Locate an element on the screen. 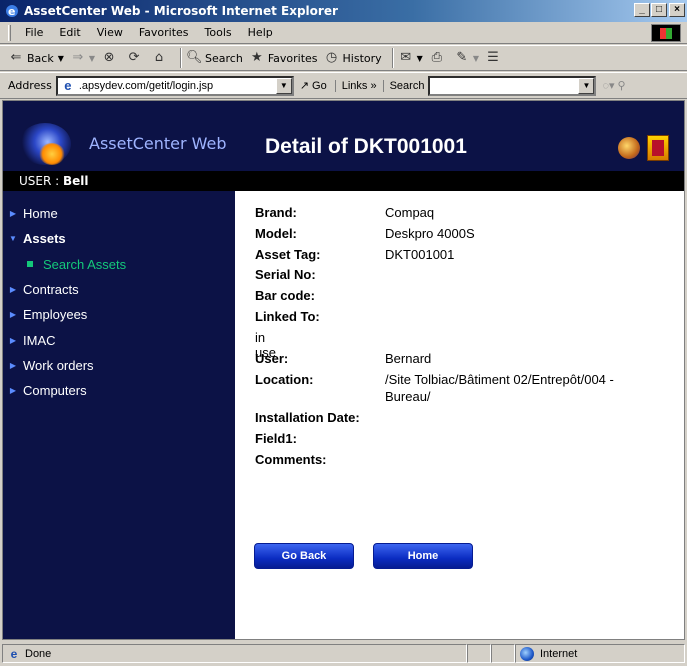 Image resolution: width=687 pixels, height=666 pixels. home-toolbar-button: ⌂ is located at coordinates (160, 58).